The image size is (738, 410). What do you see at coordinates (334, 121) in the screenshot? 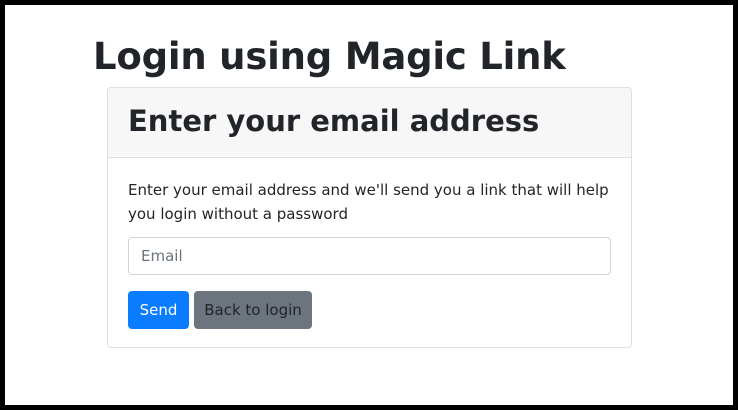
I see `card-title: Enter your email address` at bounding box center [334, 121].